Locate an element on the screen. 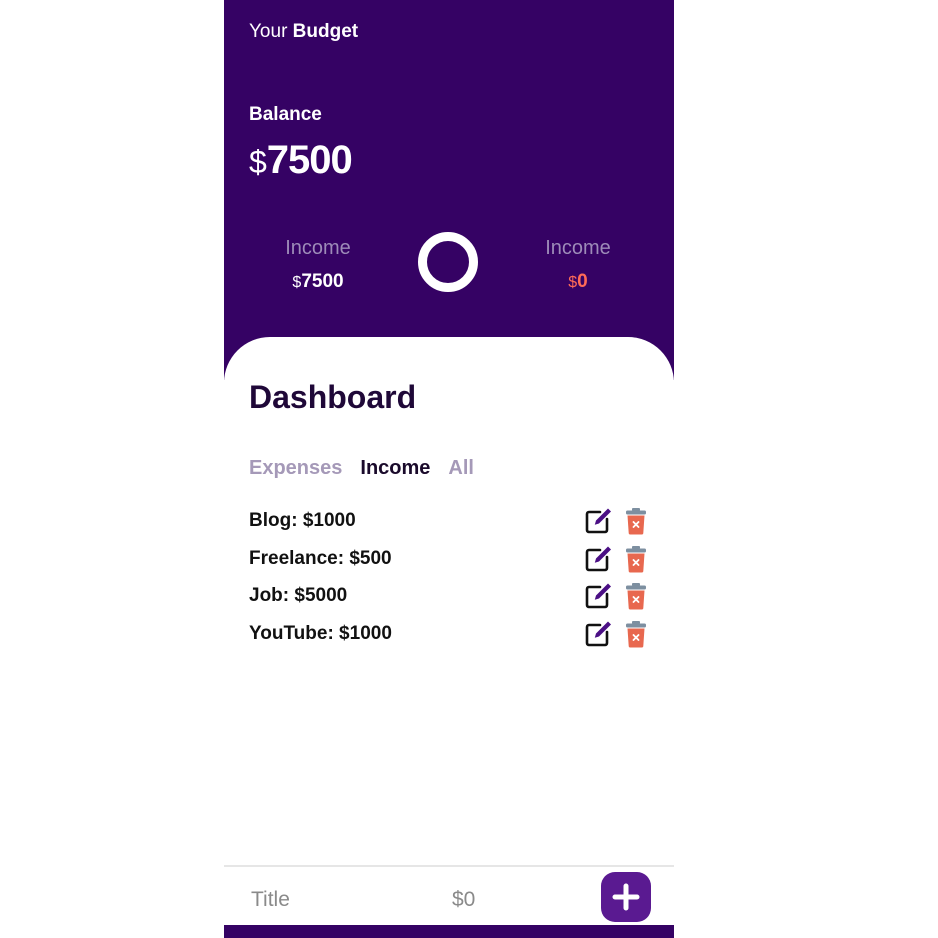 Image resolution: width=938 pixels, height=938 pixels. plus-icon is located at coordinates (626, 897).